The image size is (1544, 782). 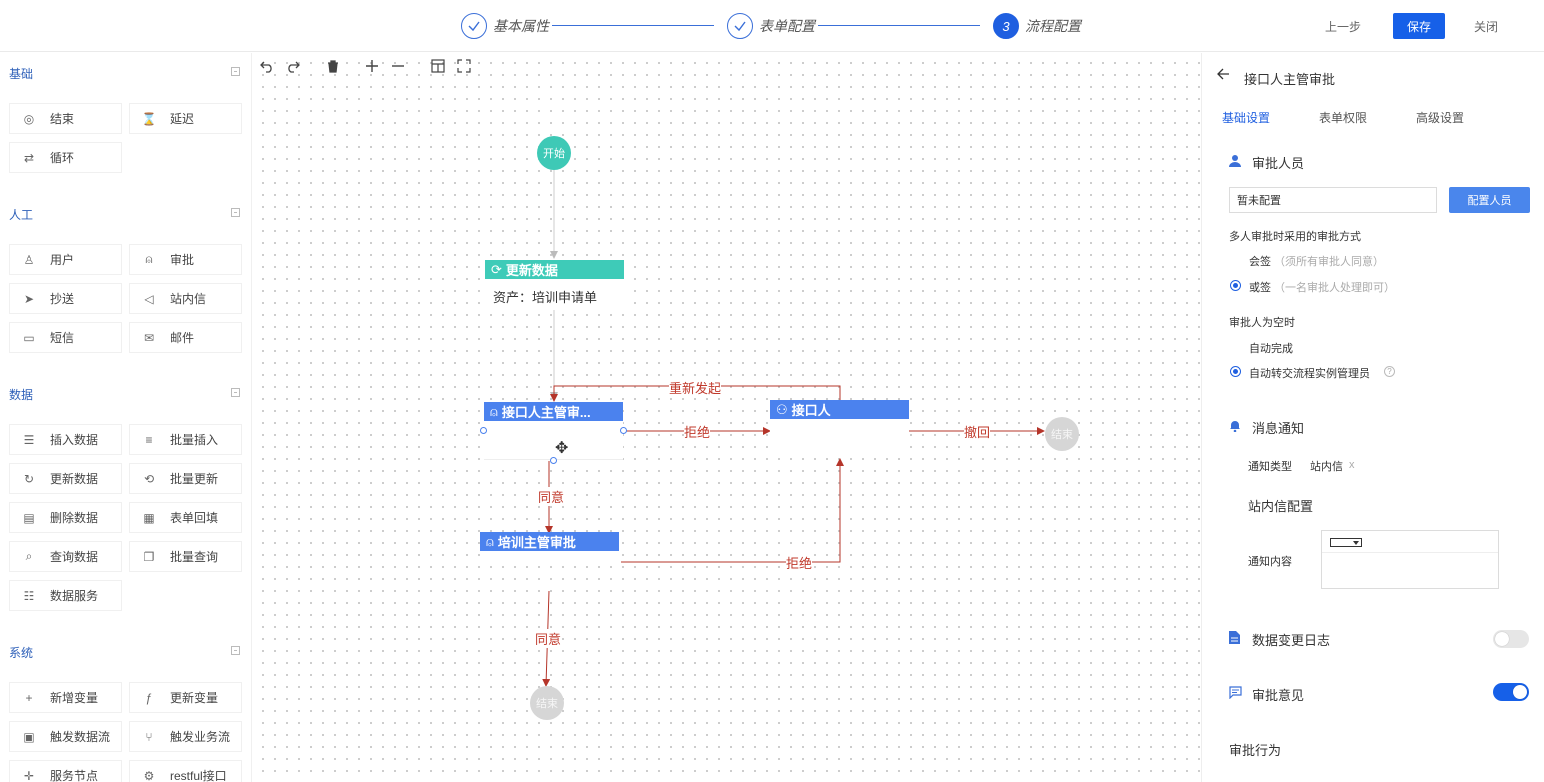 I want to click on tab-form-permission: 表单权限, so click(x=1343, y=117).